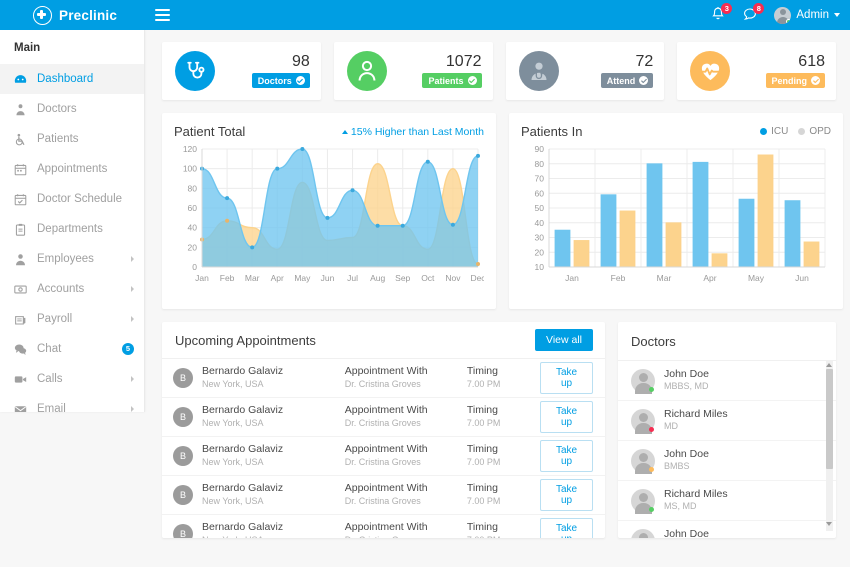 The image size is (850, 567). I want to click on doctor-degree: MD, so click(671, 426).